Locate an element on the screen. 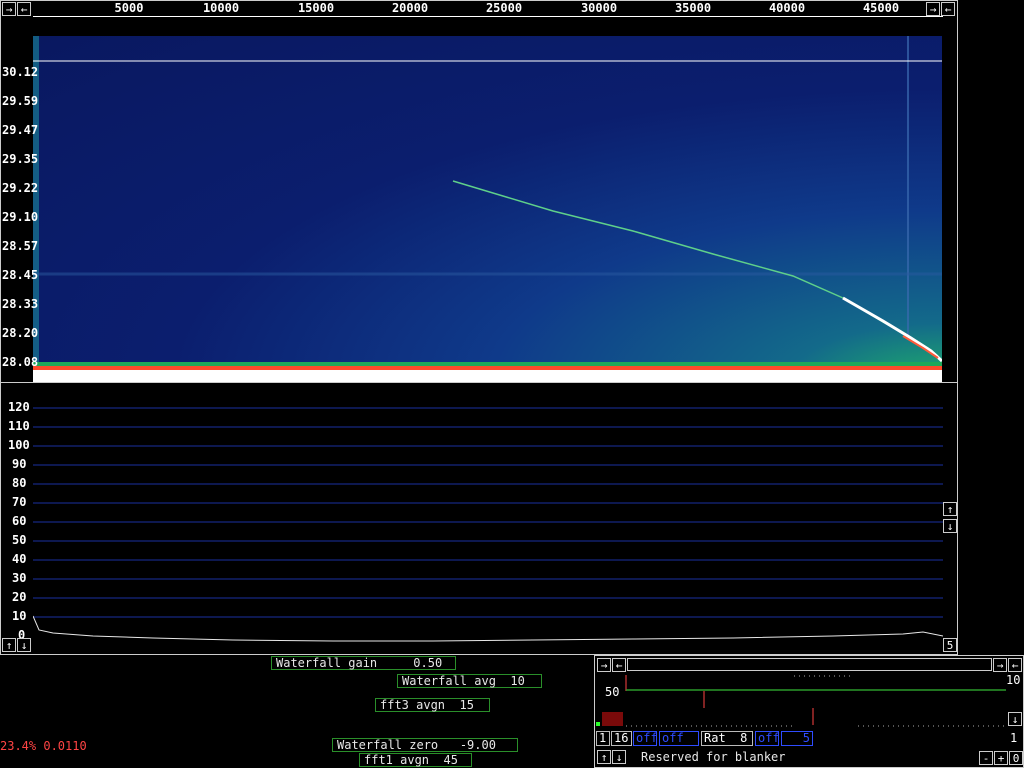 Image resolution: width=1024 pixels, height=768 pixels. blanker-right-bottom-value: 1 is located at coordinates (1014, 738).